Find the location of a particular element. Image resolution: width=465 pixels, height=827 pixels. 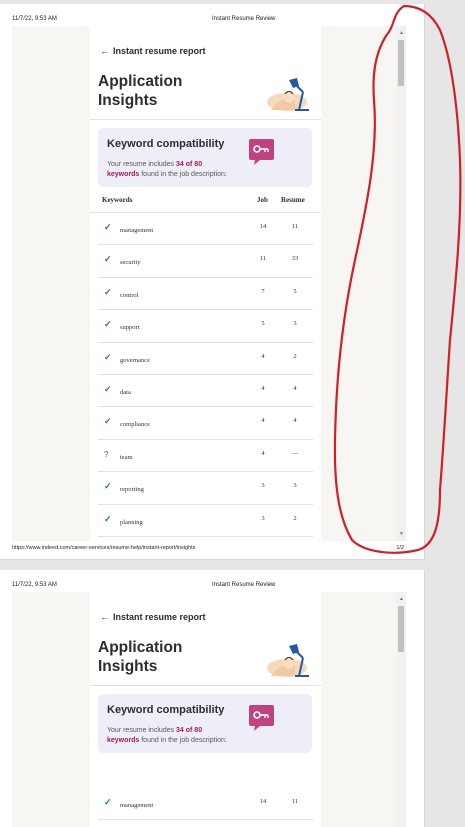

keyword-count: 34 of 80 is located at coordinates (189, 164).